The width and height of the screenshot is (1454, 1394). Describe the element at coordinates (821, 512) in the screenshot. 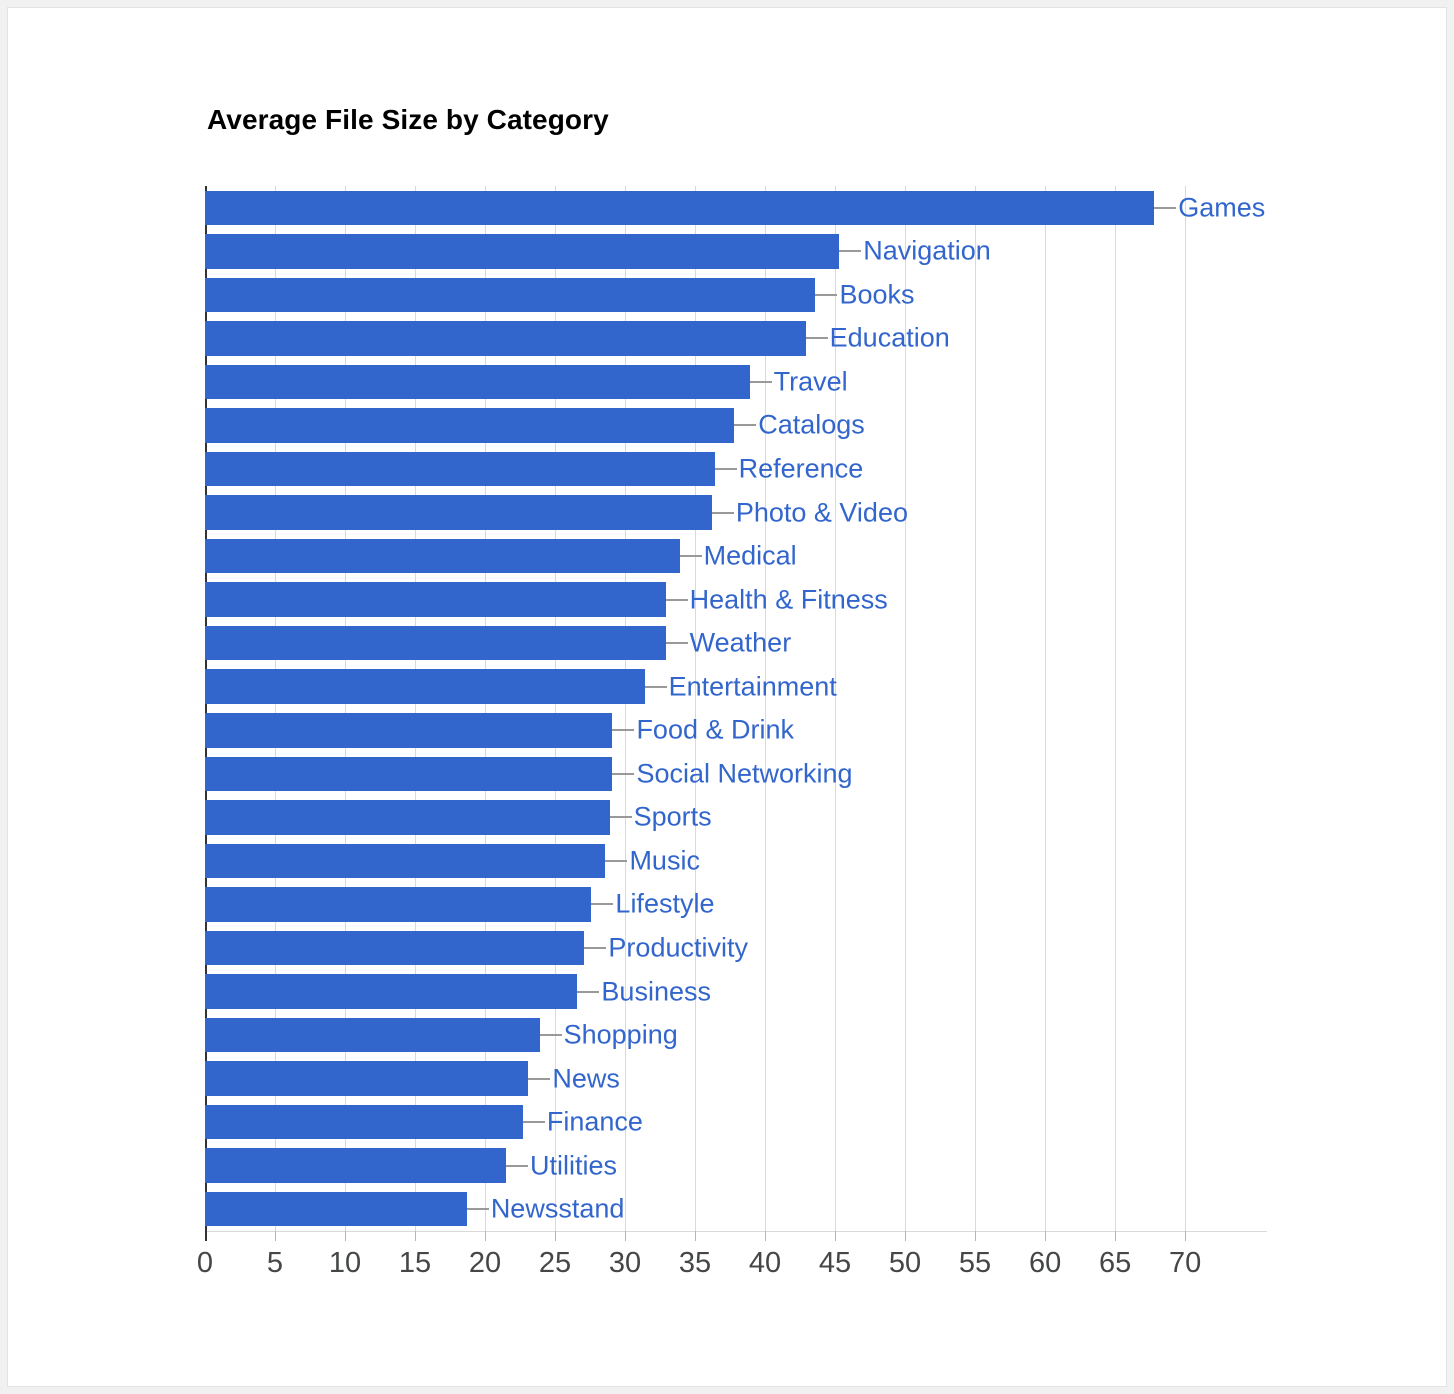

I see `bar-label: Photo & Video` at that location.